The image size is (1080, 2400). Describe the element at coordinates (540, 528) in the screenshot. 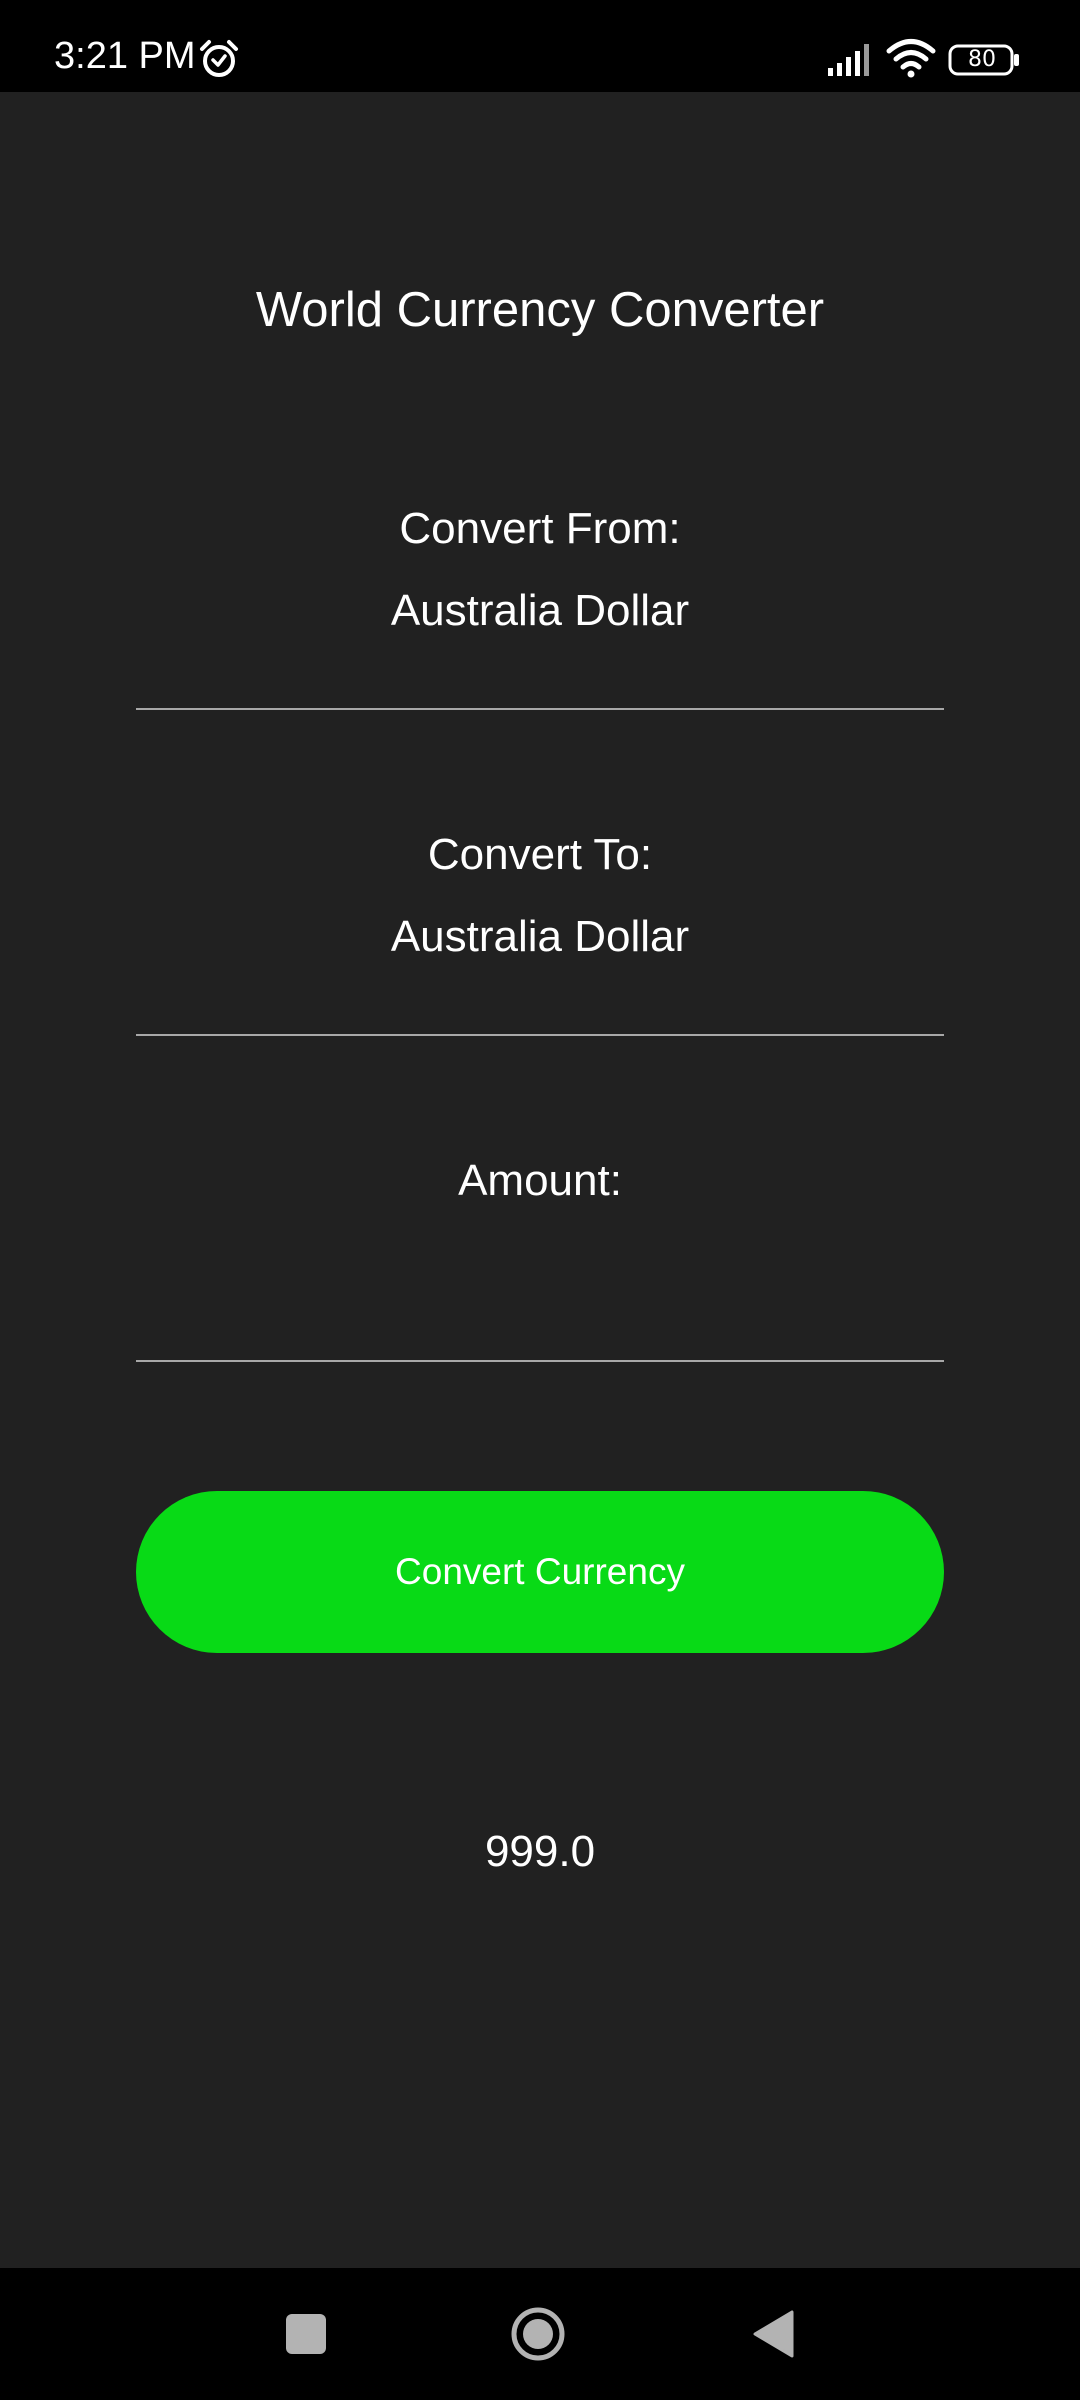

I see `convert-from-label: Convert From:` at that location.